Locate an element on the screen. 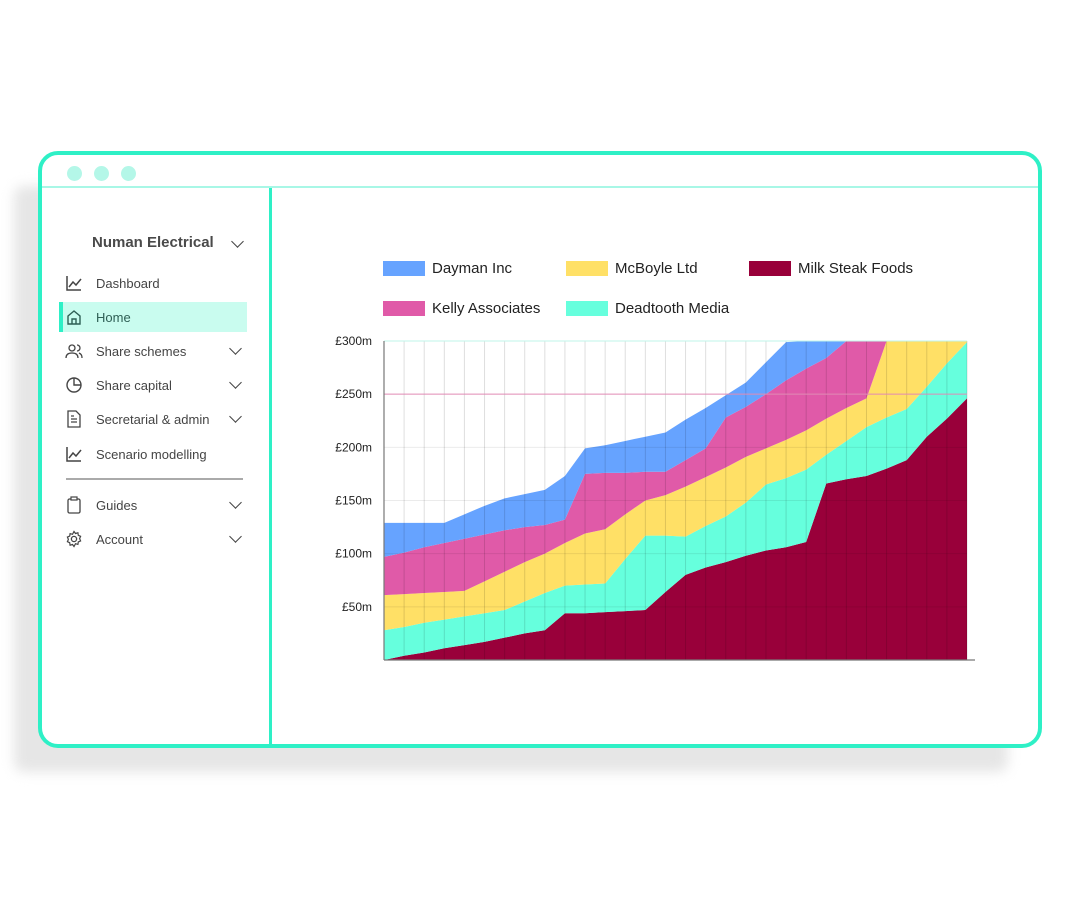 The height and width of the screenshot is (900, 1080). window-dot-close is located at coordinates (74, 173).